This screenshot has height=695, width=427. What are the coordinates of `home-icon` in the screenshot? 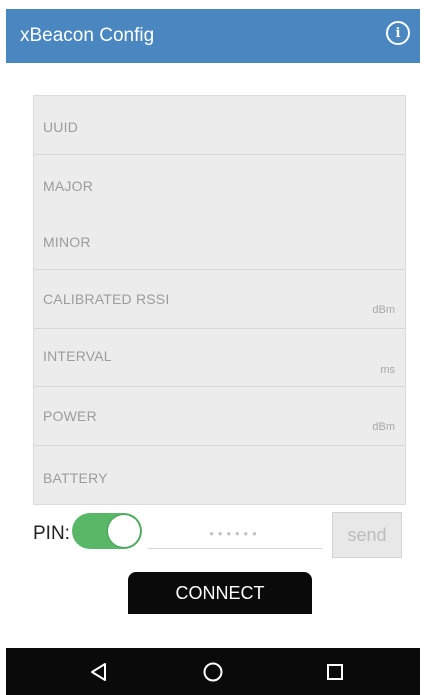 It's located at (213, 672).